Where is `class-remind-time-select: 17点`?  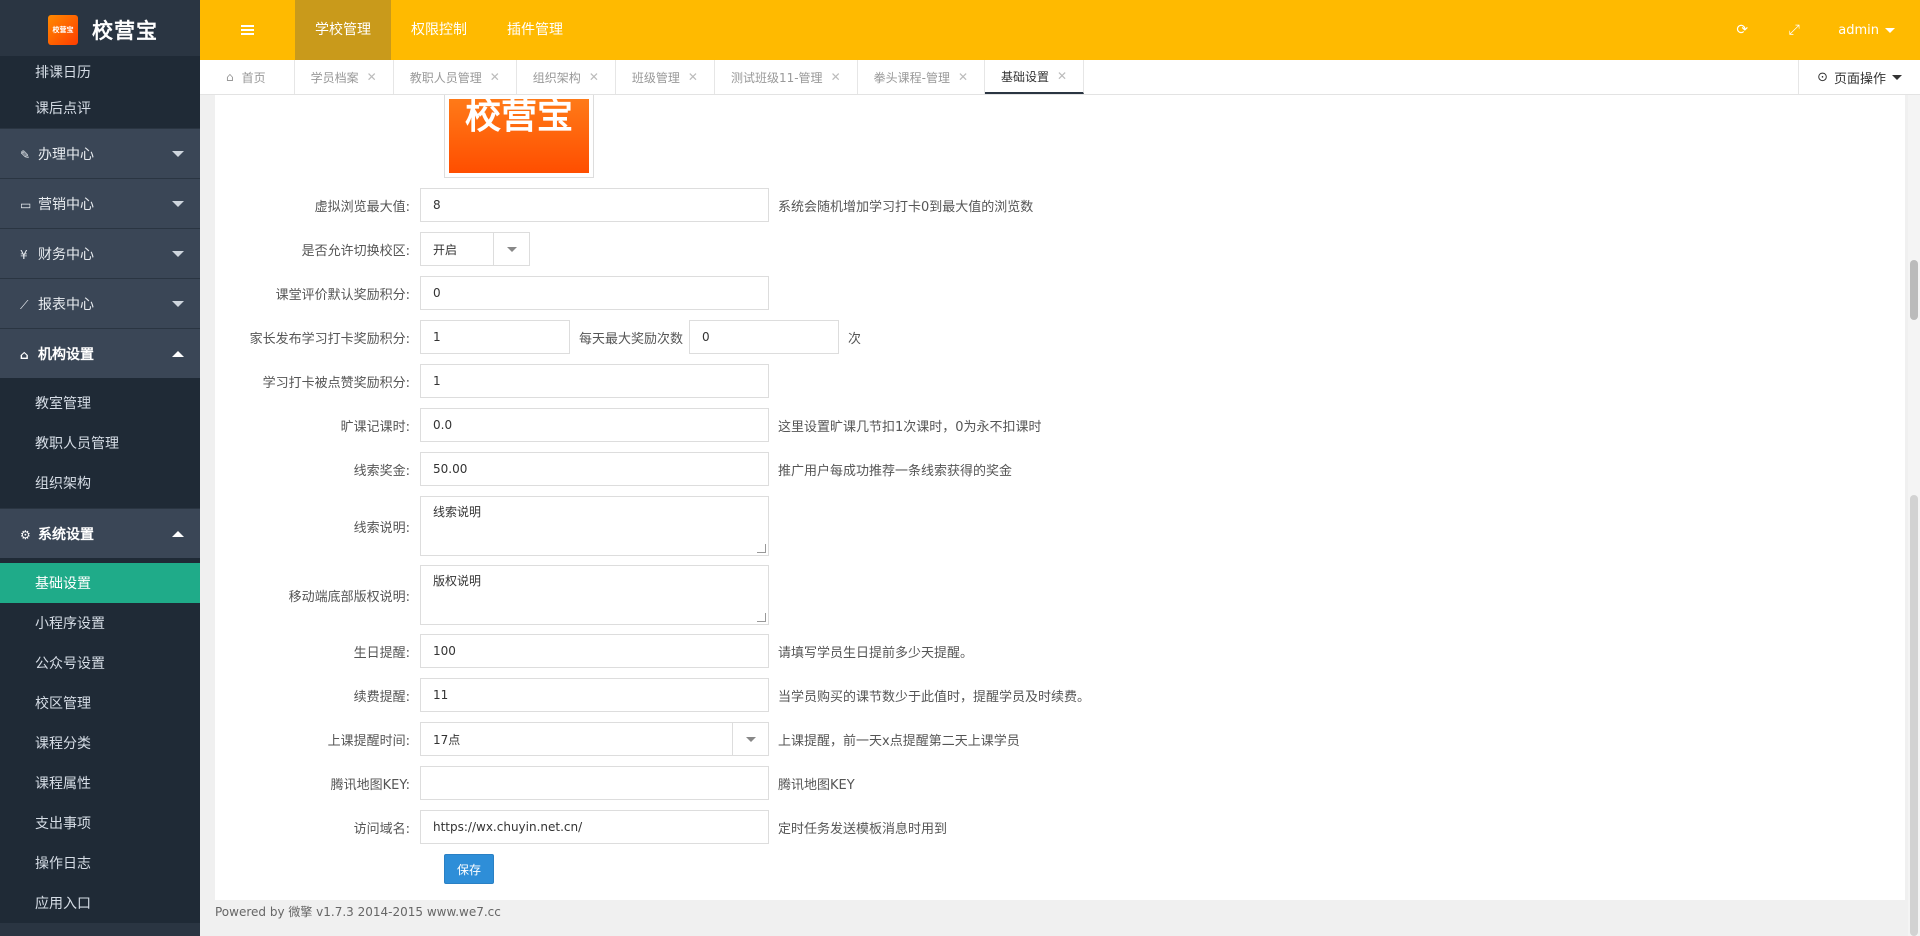
class-remind-time-select: 17点 is located at coordinates (594, 739).